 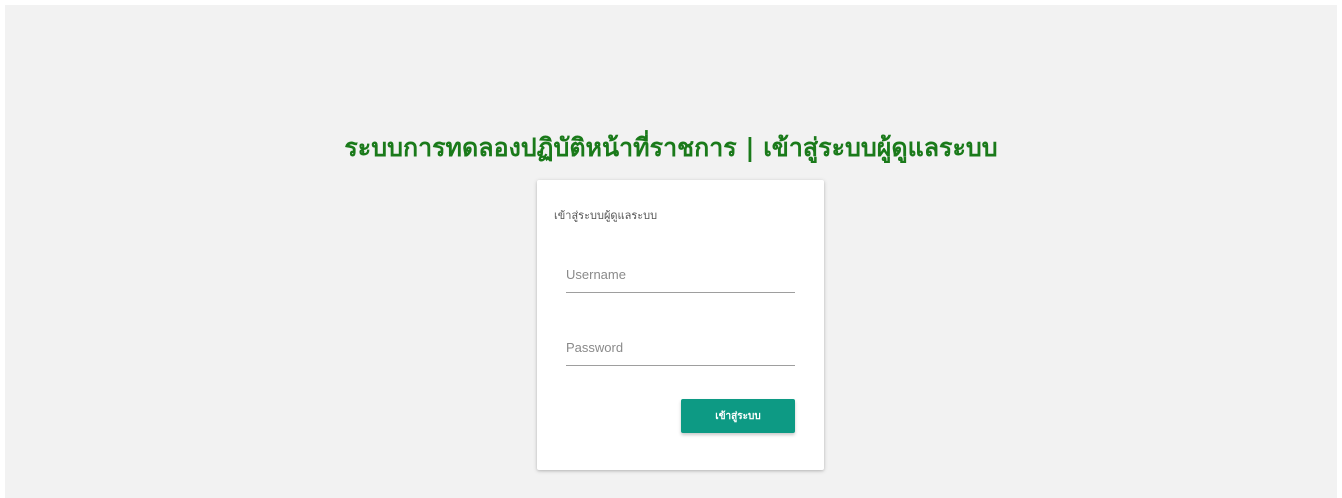 What do you see at coordinates (680, 351) in the screenshot?
I see `password-input` at bounding box center [680, 351].